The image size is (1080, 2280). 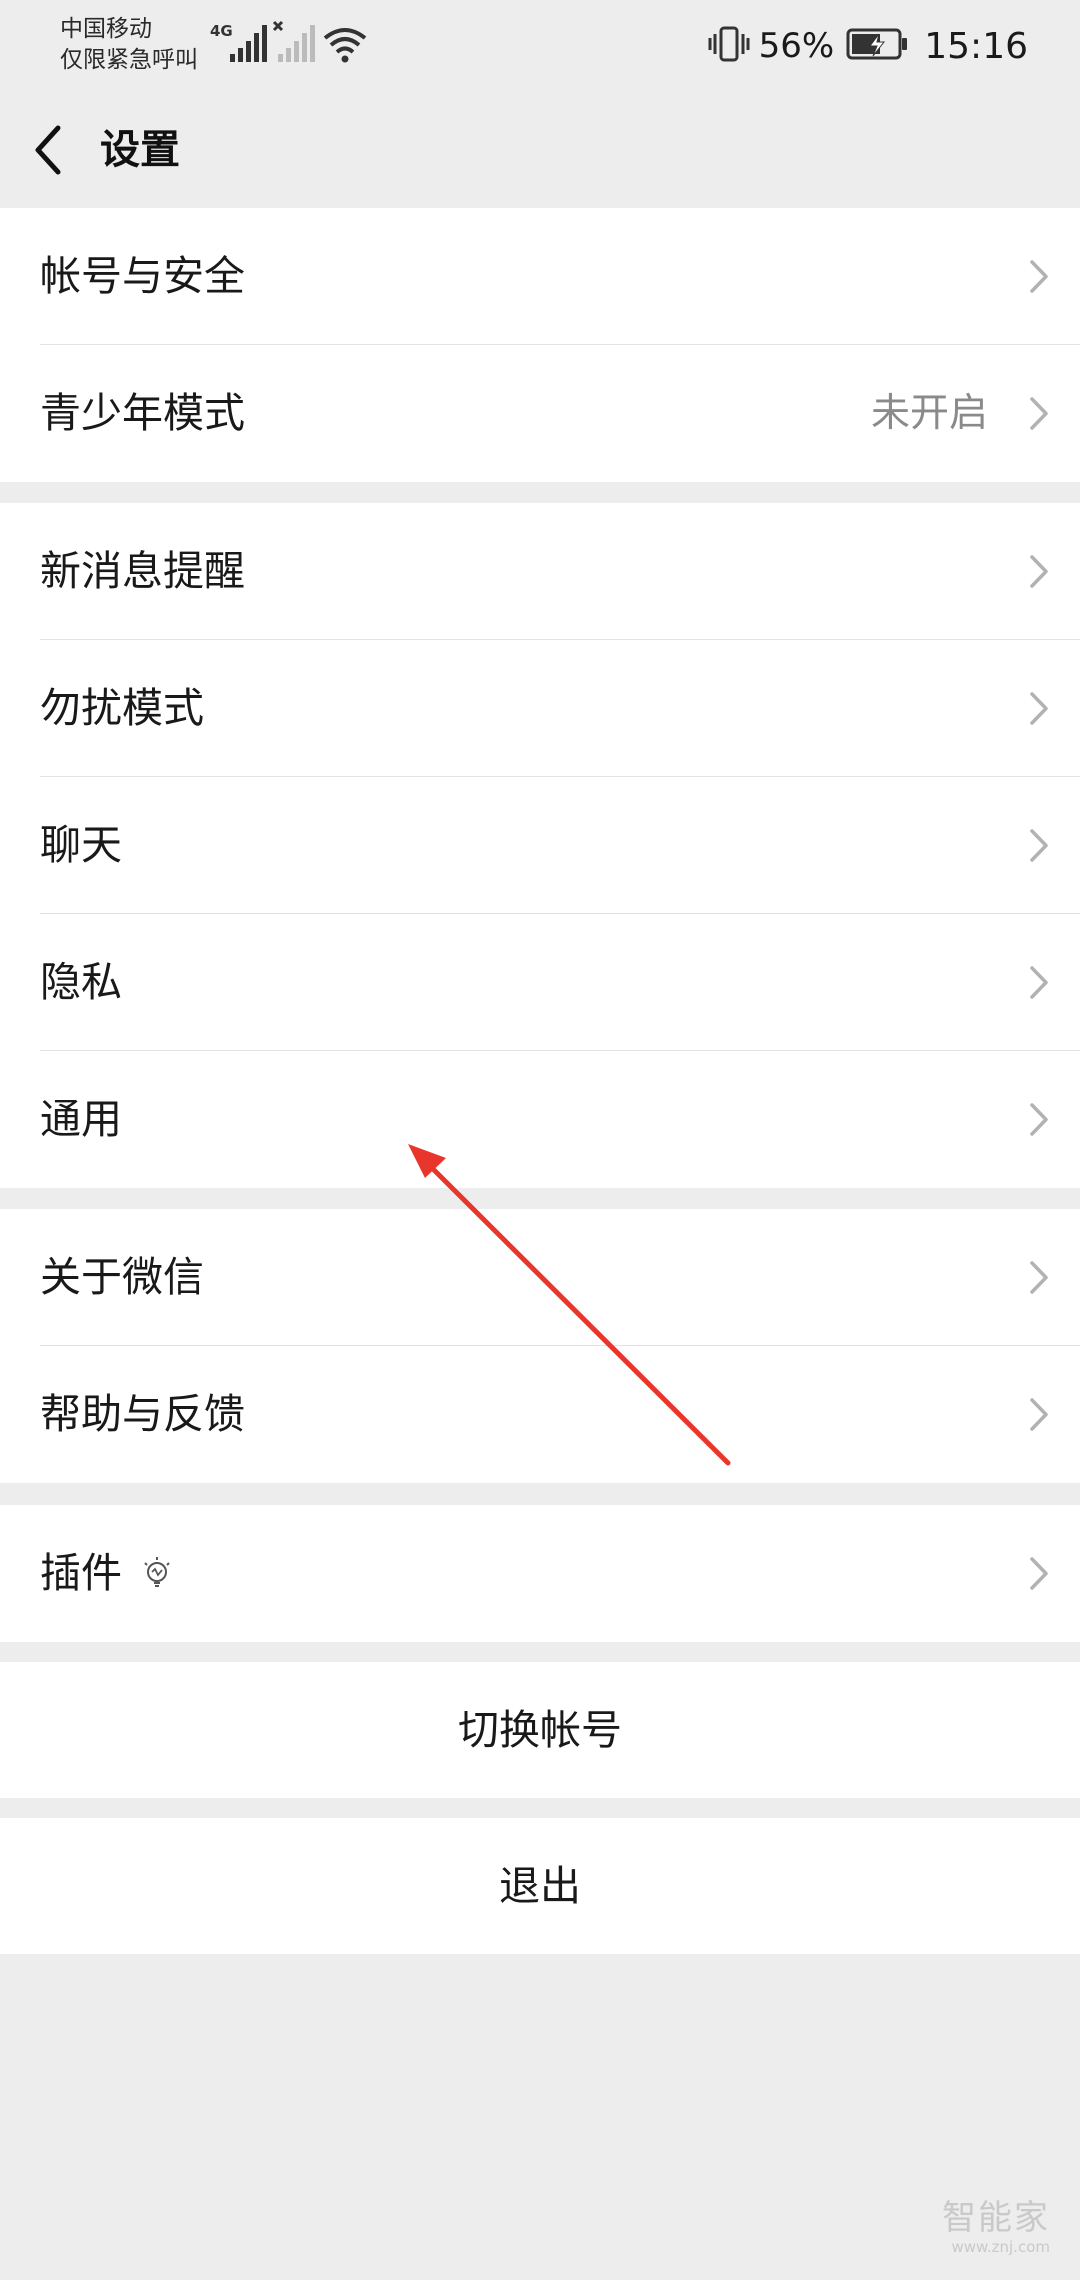 I want to click on page-title: 设置, so click(x=140, y=150).